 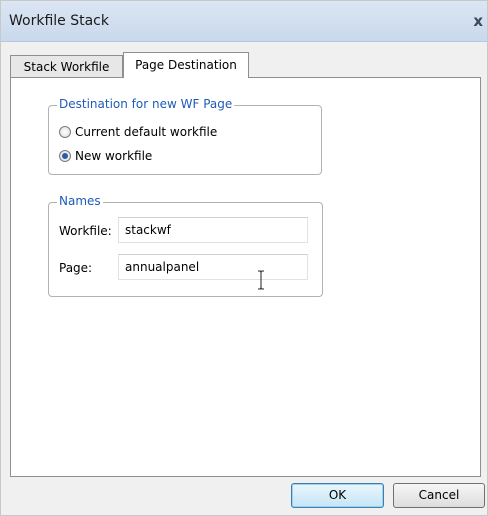 I want to click on radio-new-workfile: New workfile, so click(x=105, y=156).